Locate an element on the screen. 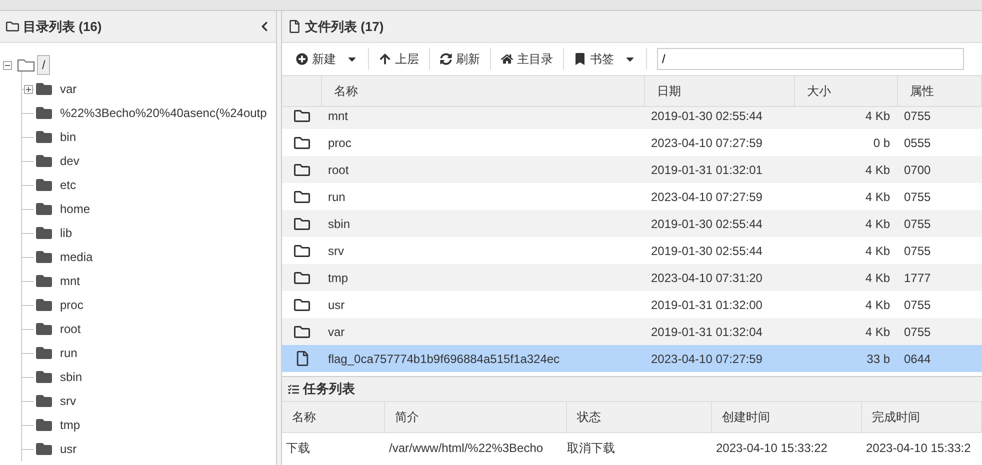 This screenshot has height=465, width=982. tree-item: tmp is located at coordinates (70, 425).